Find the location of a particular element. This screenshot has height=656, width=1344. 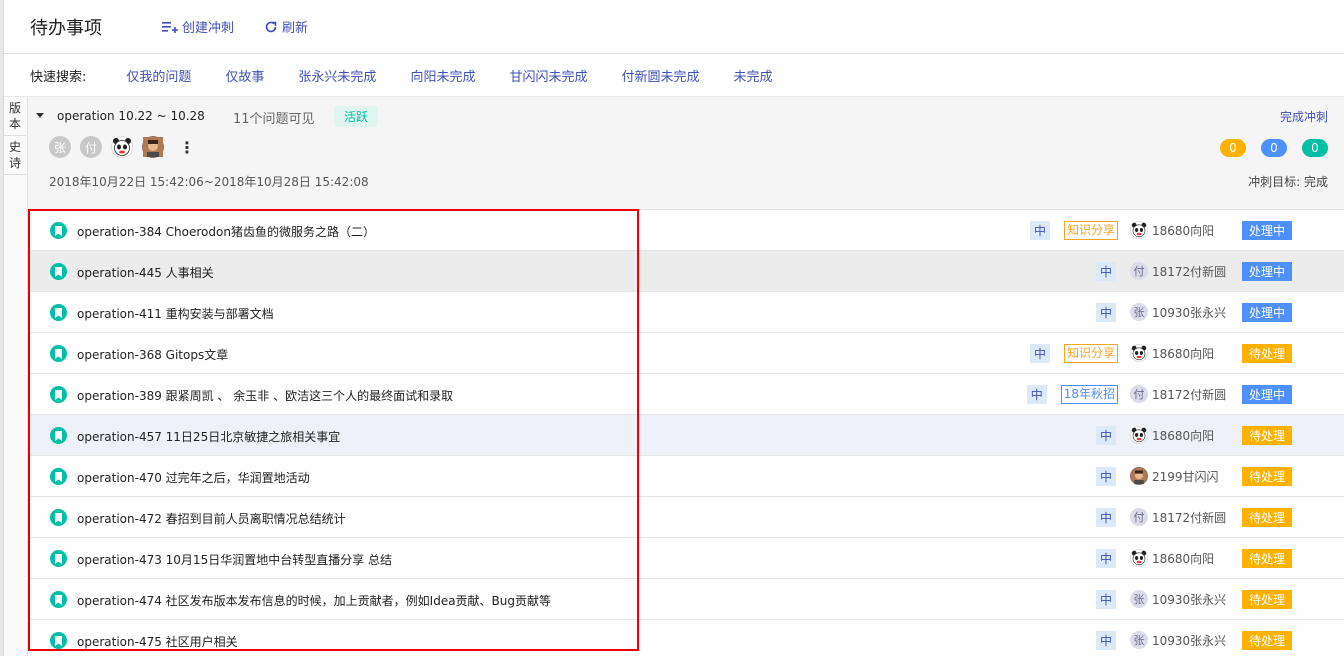

issue-title: operation-411 重构安装与部署文档 is located at coordinates (175, 314).